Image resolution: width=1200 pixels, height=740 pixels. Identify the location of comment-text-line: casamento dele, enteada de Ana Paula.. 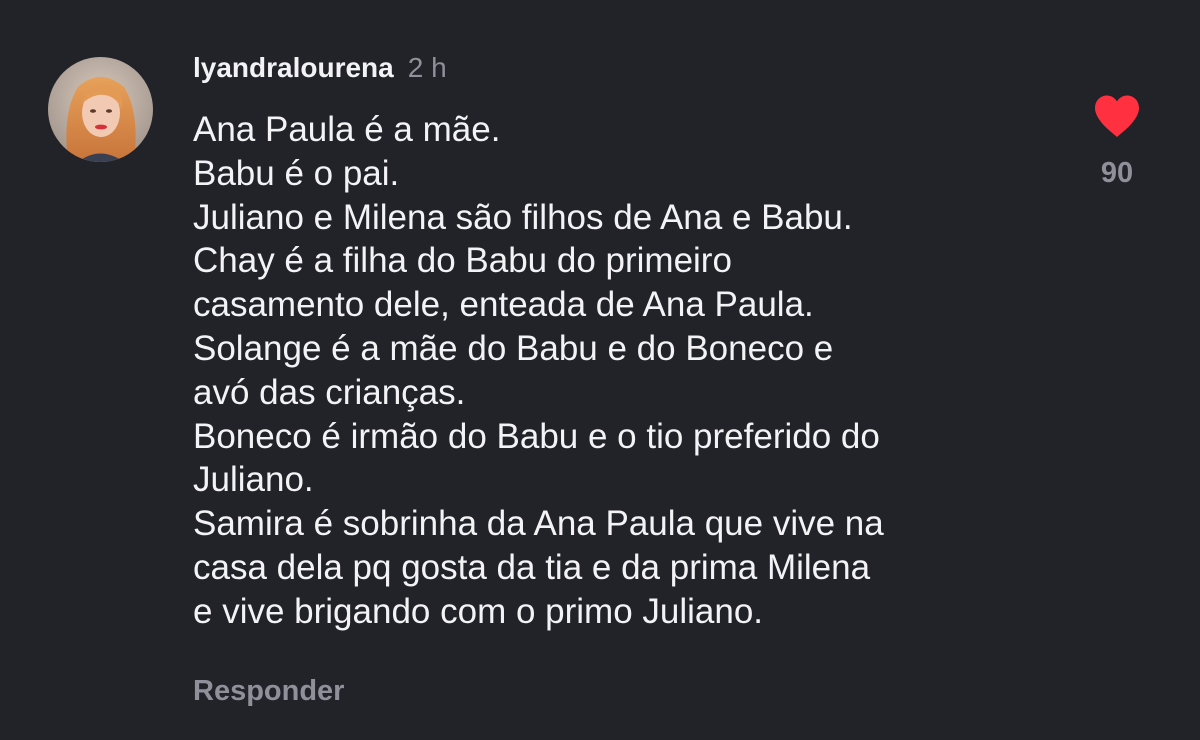
(503, 305).